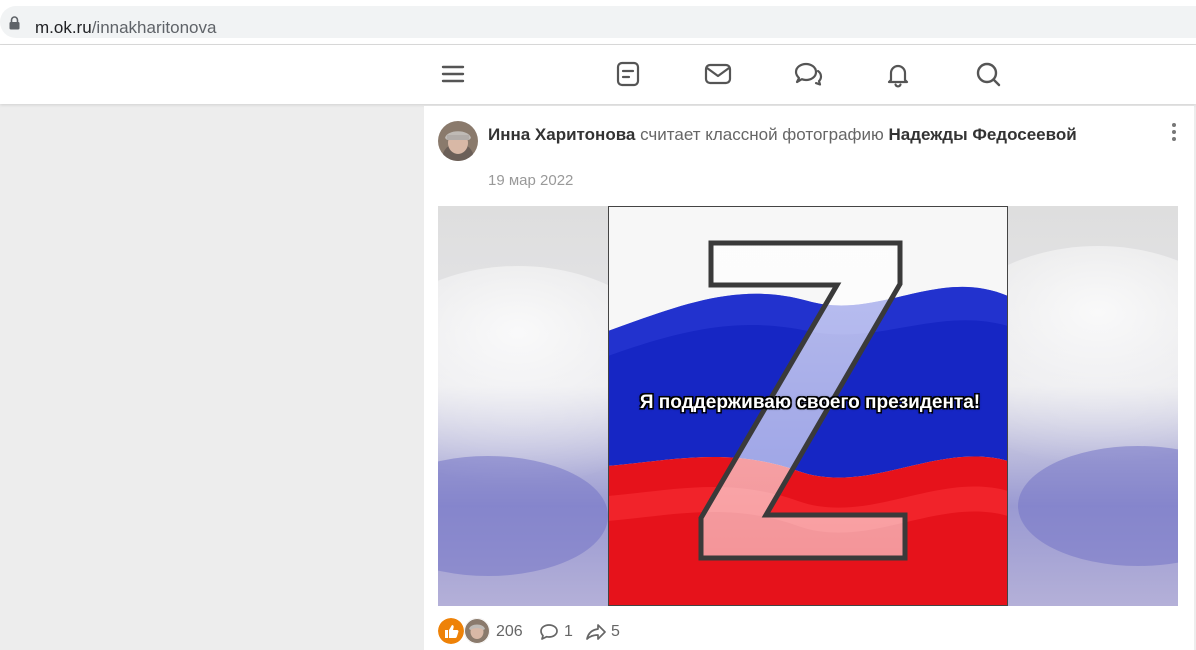  I want to click on messages-icon, so click(718, 74).